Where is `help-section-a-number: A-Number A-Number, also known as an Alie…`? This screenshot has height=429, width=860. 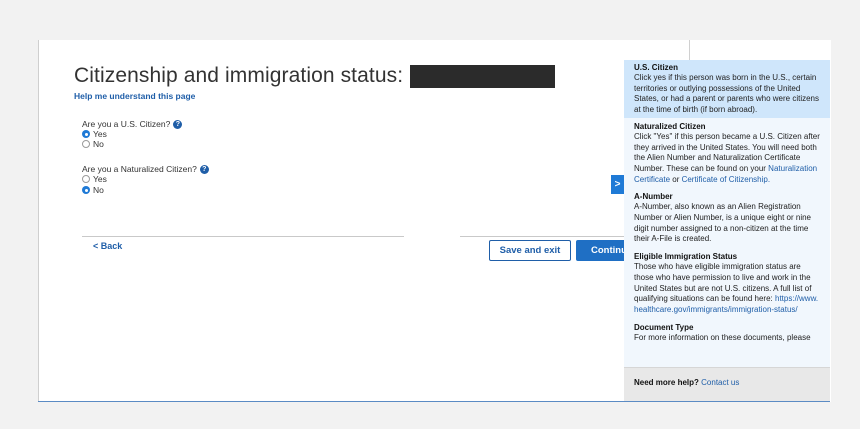 help-section-a-number: A-Number A-Number, also known as an Alie… is located at coordinates (727, 218).